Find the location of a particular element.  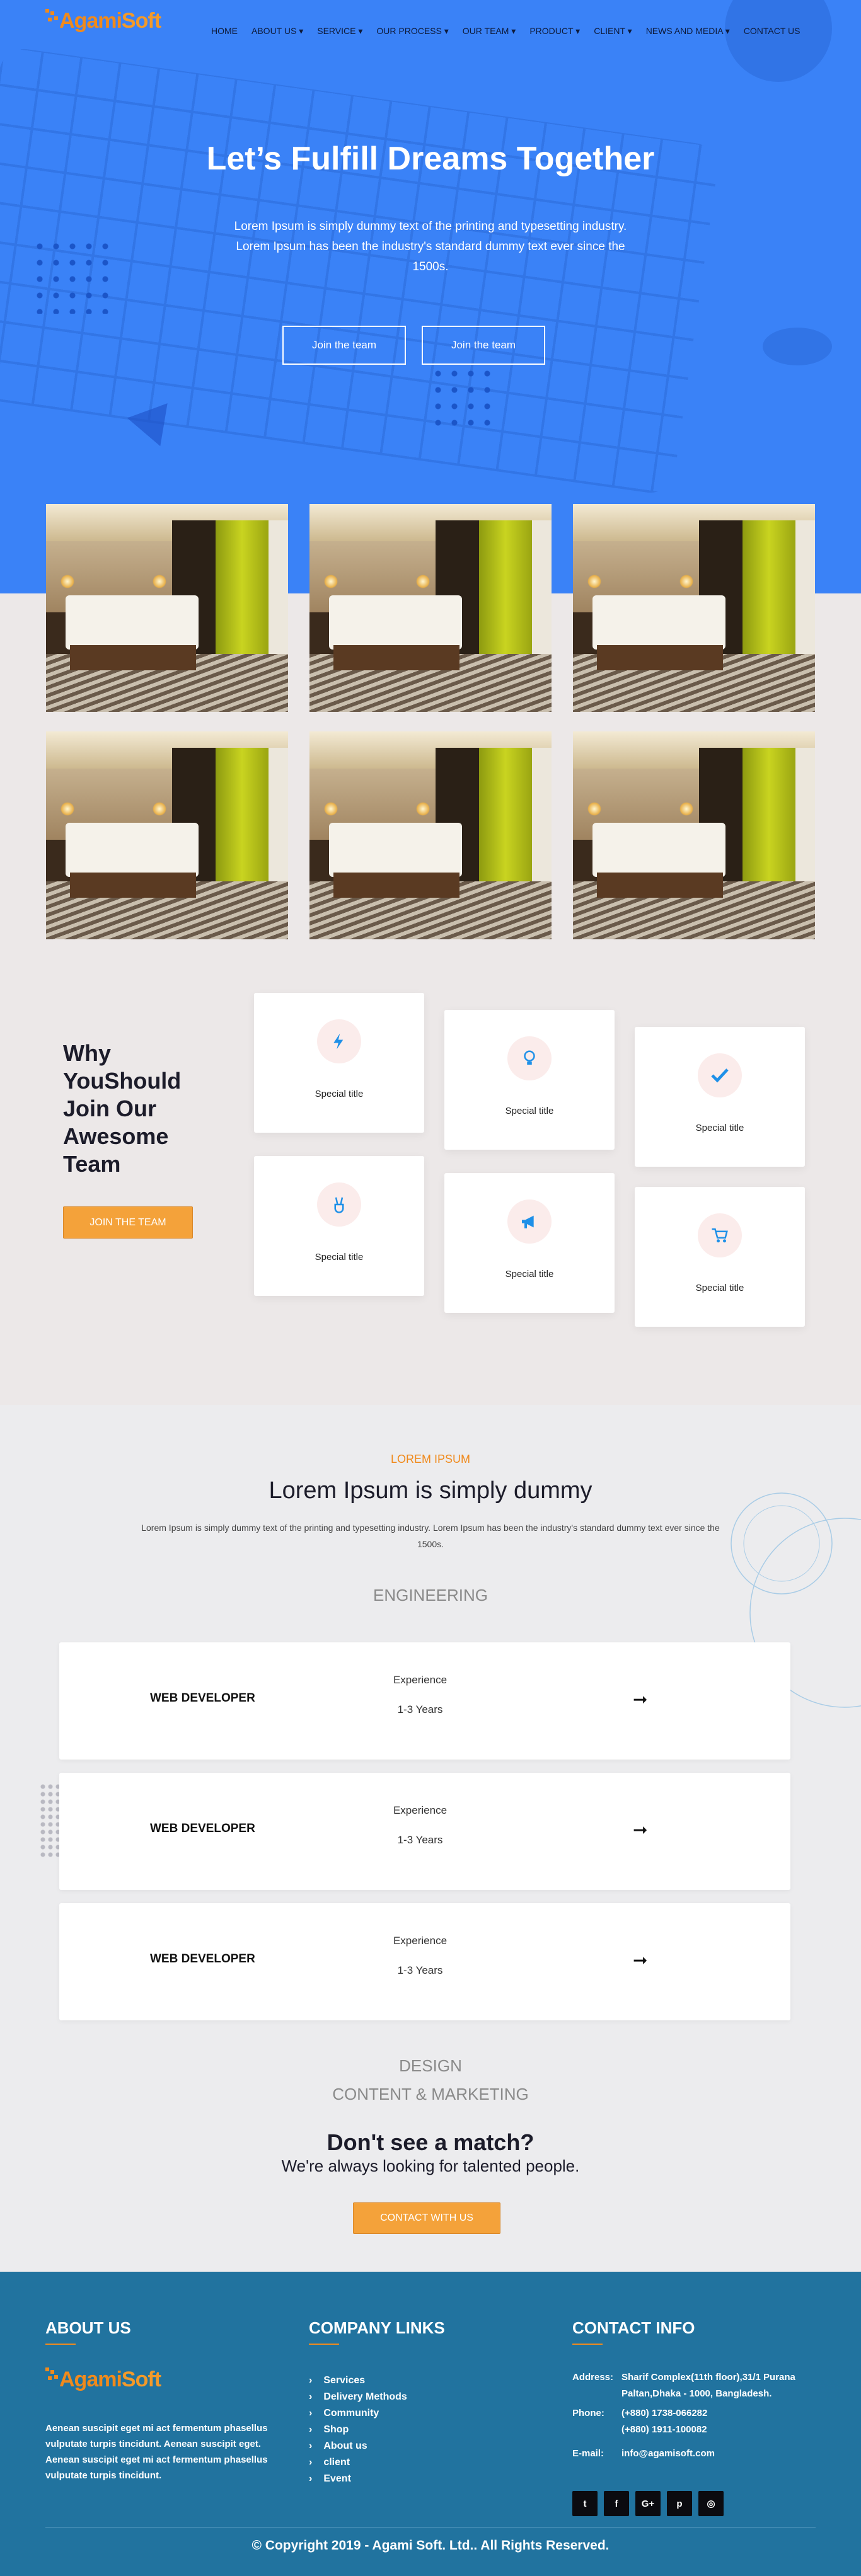

join-the-team-button: JOIN THE TEAM is located at coordinates (128, 1222).